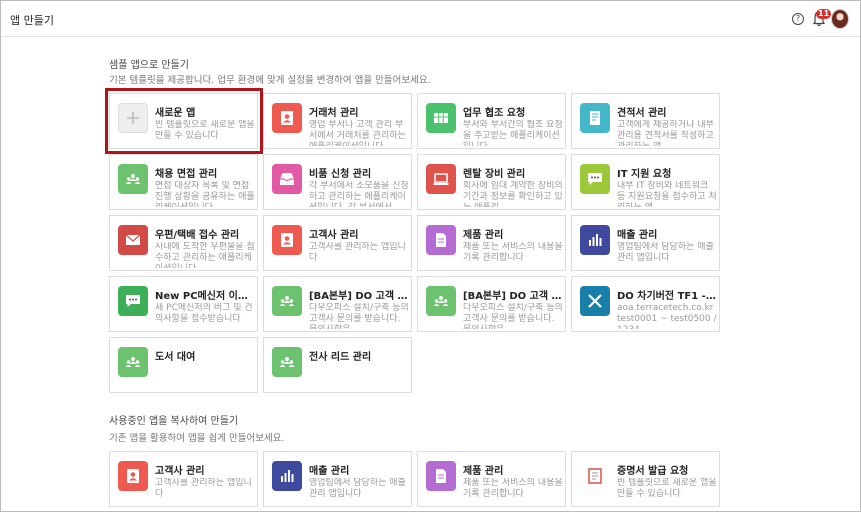 The height and width of the screenshot is (512, 861). I want to click on app-card-desc: 새 PC메신저의 버그 및 건의사항을 접수받습니다, so click(204, 313).